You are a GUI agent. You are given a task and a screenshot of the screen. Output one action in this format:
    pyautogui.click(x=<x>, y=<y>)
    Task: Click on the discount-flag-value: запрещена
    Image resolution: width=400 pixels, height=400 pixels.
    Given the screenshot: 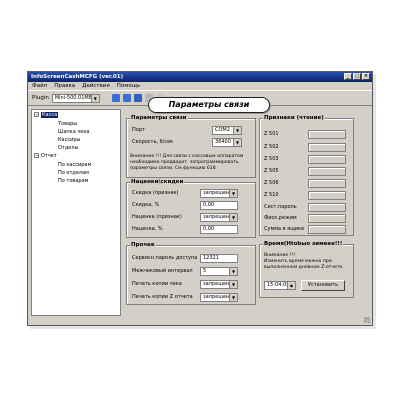 What is the action you would take?
    pyautogui.click(x=218, y=193)
    